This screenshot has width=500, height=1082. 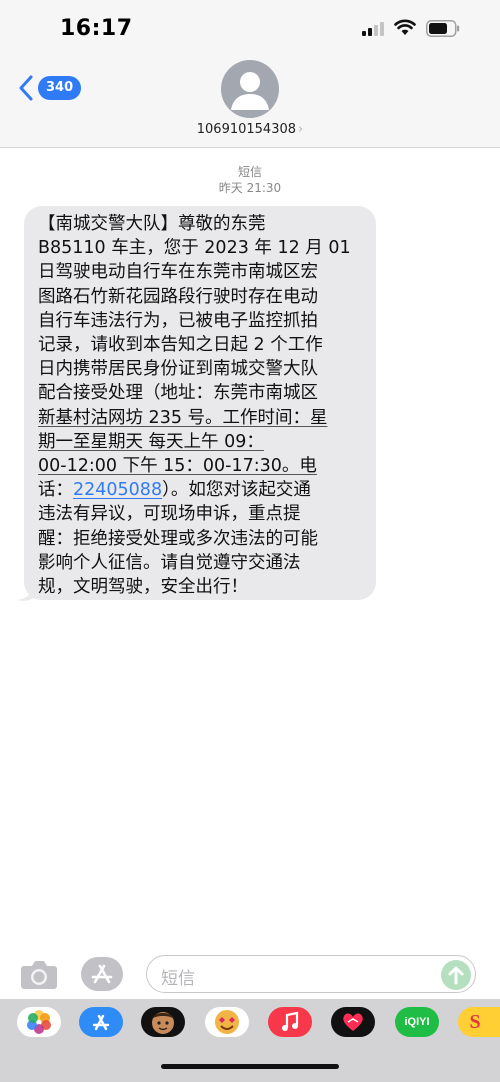 I want to click on message-line-with-phone: 话：22405088）。如您对该起交通, so click(x=201, y=490).